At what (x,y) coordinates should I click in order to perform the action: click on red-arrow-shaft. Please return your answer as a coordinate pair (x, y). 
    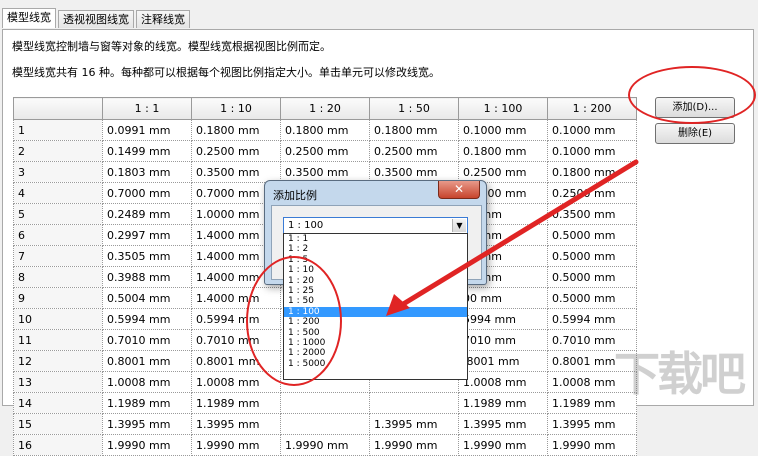
    Looking at the image, I should click on (518, 234).